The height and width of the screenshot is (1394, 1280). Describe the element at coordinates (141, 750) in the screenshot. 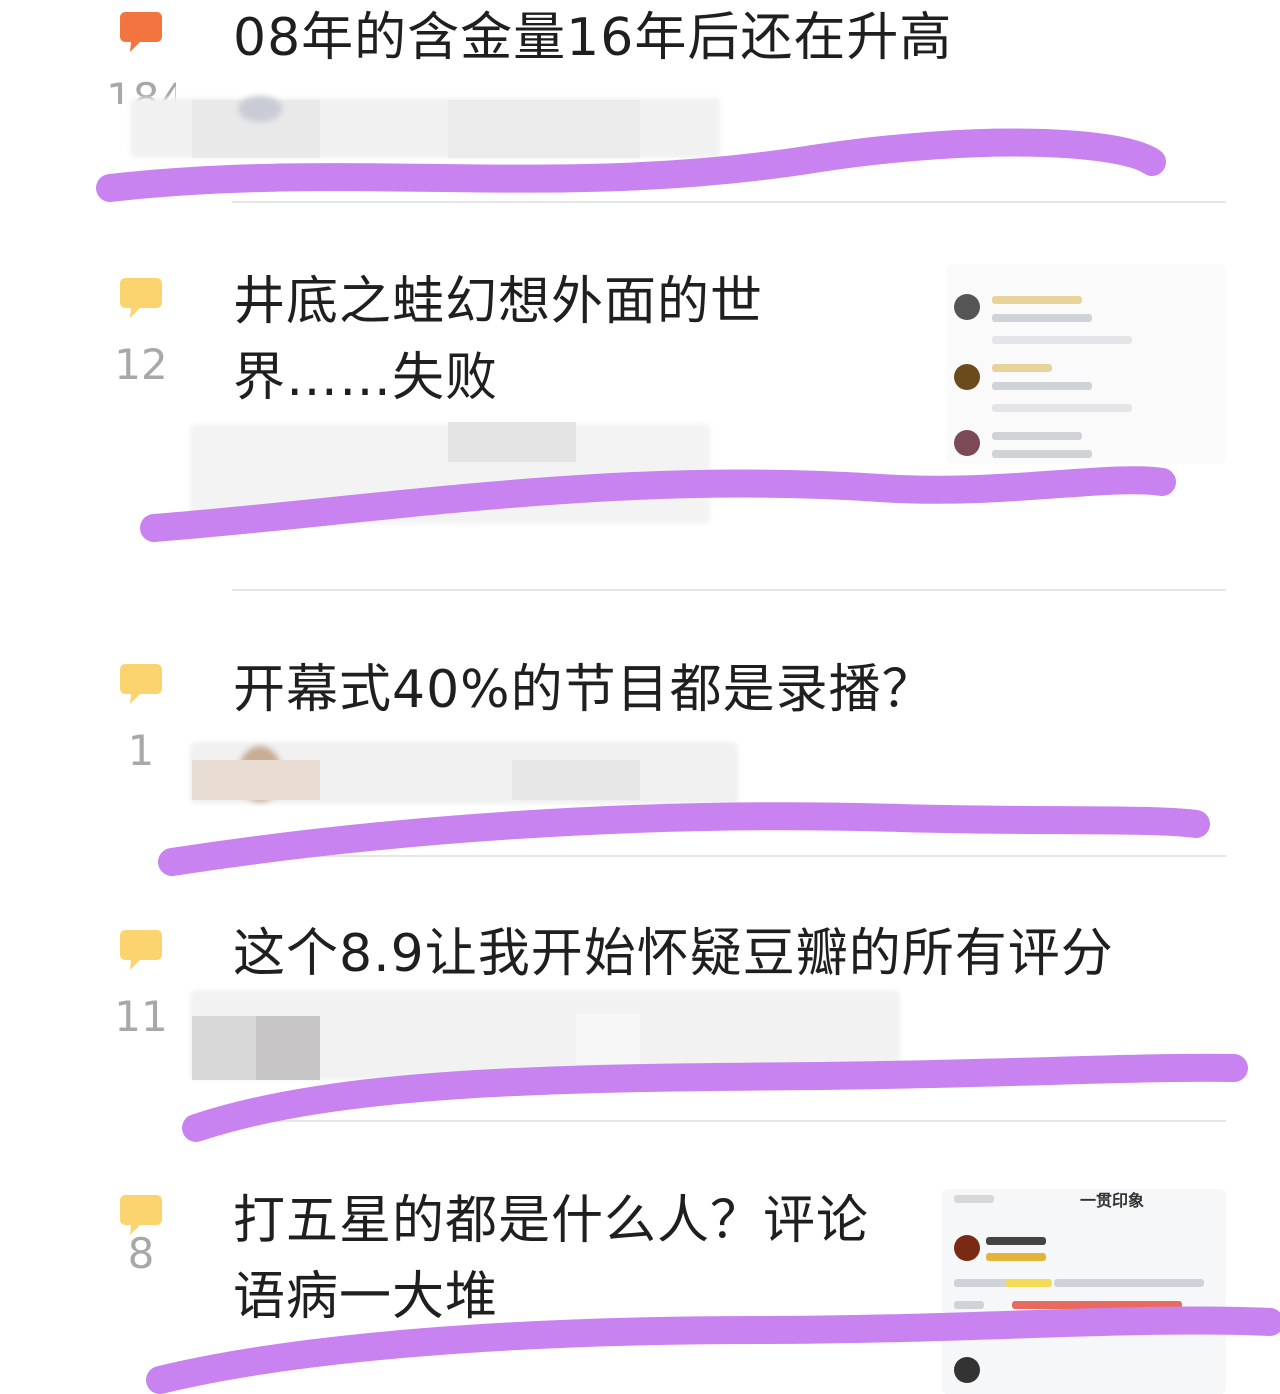

I see `reply-count: 1` at that location.